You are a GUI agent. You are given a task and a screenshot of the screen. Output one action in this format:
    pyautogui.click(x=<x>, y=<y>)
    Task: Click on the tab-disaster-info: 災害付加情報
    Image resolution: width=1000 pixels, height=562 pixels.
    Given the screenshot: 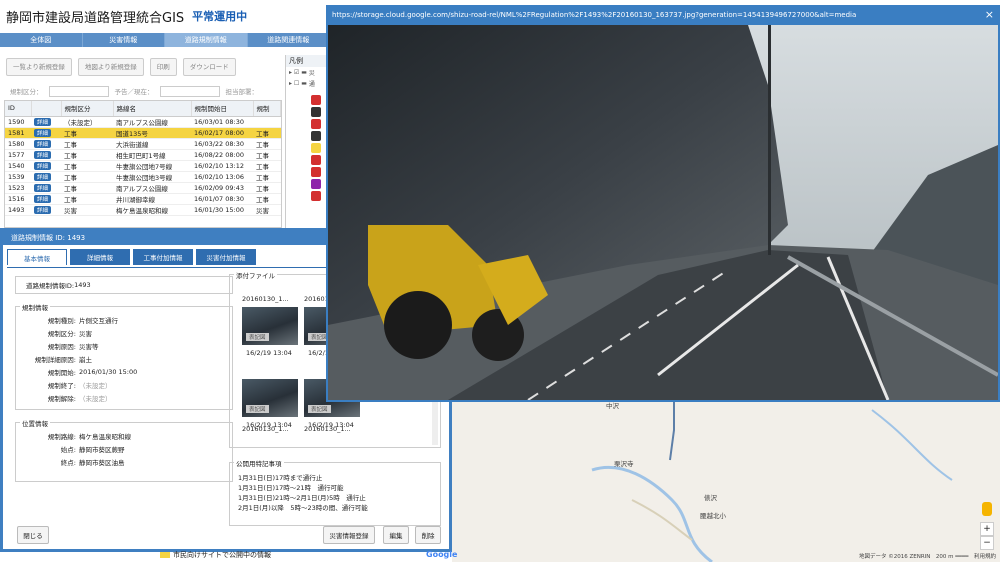 What is the action you would take?
    pyautogui.click(x=226, y=257)
    